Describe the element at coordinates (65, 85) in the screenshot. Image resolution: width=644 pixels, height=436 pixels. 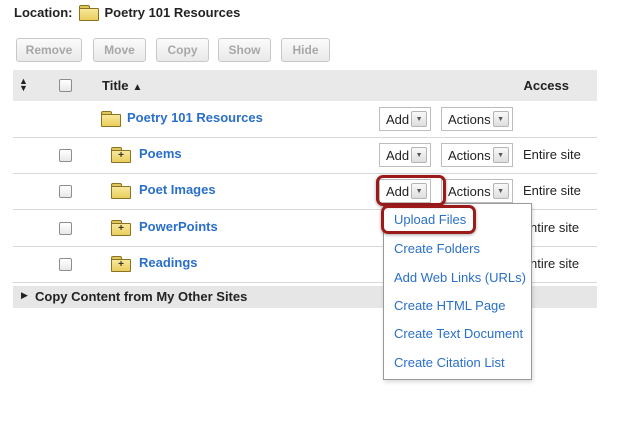
I see `select-all-checkbox` at that location.